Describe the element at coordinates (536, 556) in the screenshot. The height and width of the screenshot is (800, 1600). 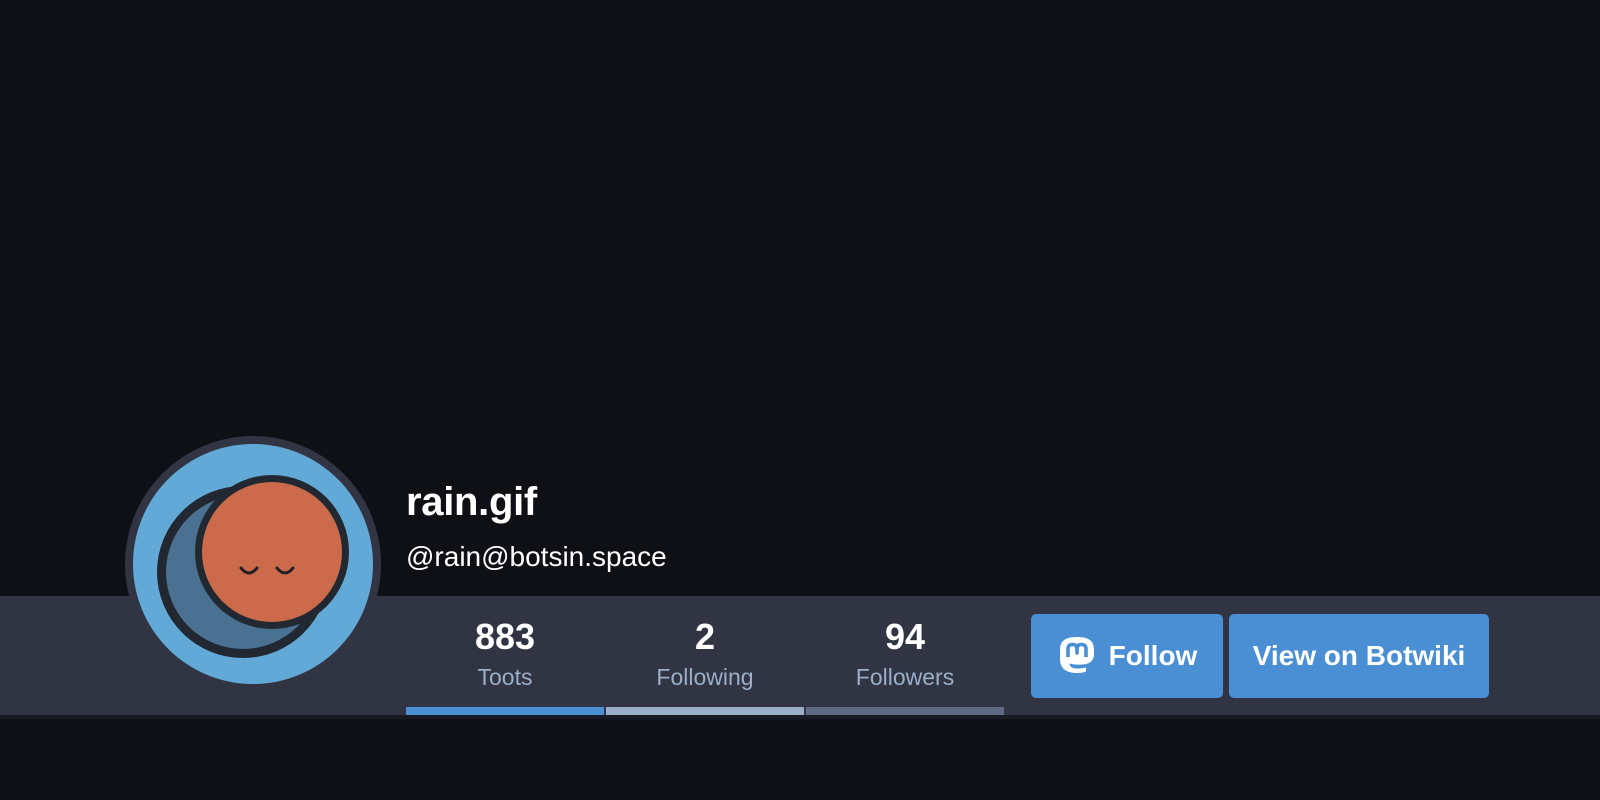
I see `account-handle: @rain@botsin.space` at that location.